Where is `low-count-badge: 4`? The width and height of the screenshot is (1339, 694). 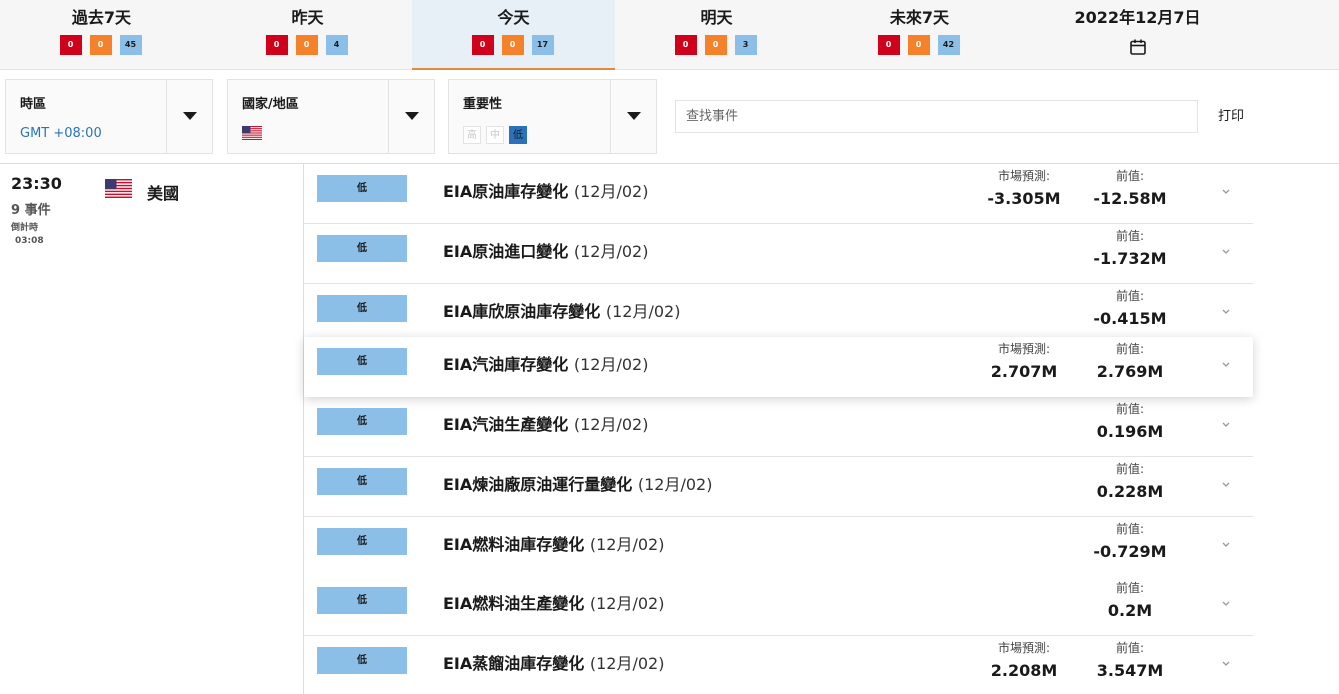
low-count-badge: 4 is located at coordinates (336, 45).